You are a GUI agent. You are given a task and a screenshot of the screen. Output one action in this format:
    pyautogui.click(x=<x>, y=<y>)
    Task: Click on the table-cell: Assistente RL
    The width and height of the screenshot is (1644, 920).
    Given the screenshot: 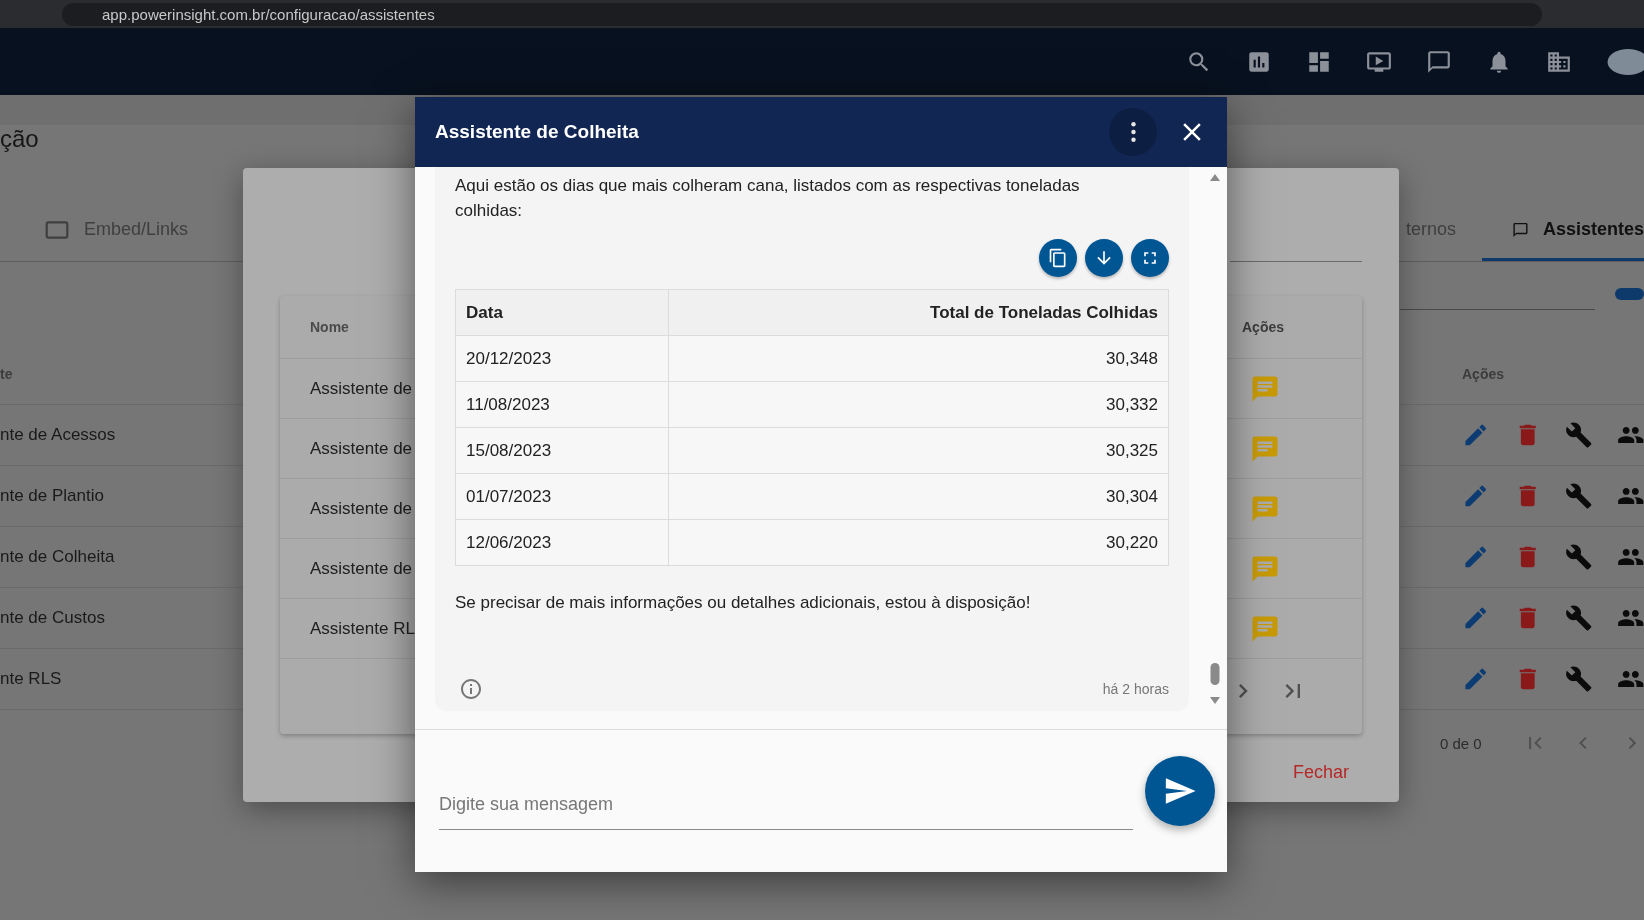 What is the action you would take?
    pyautogui.click(x=362, y=628)
    